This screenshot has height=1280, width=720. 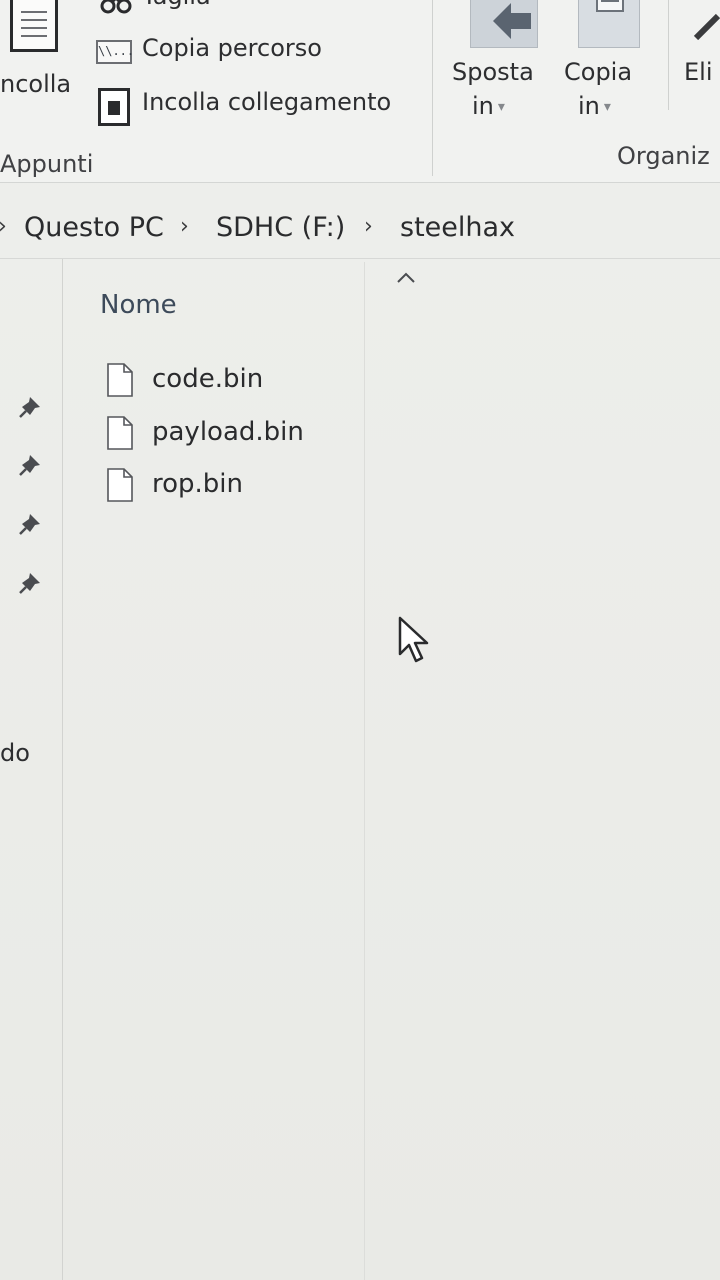 What do you see at coordinates (114, 107) in the screenshot?
I see `paste-shortcut-icon` at bounding box center [114, 107].